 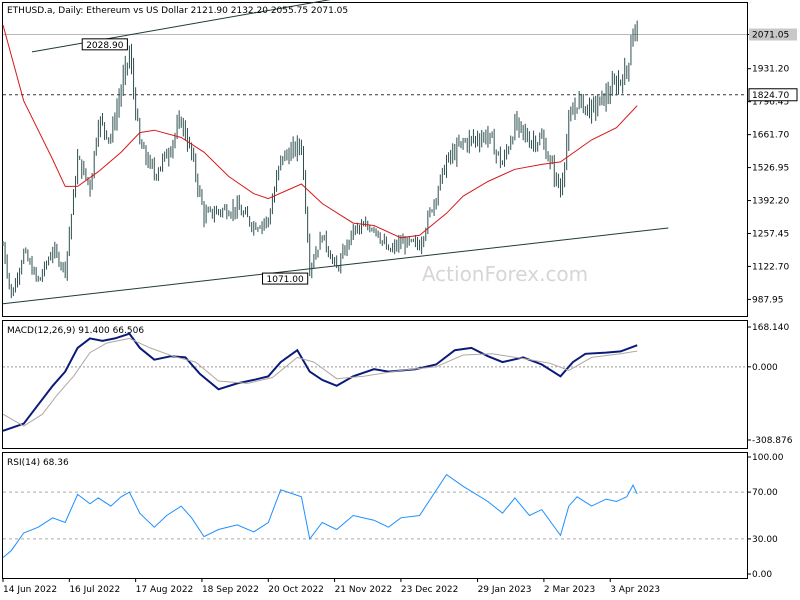 I want to click on watermark: ActionForex.com, so click(x=505, y=274).